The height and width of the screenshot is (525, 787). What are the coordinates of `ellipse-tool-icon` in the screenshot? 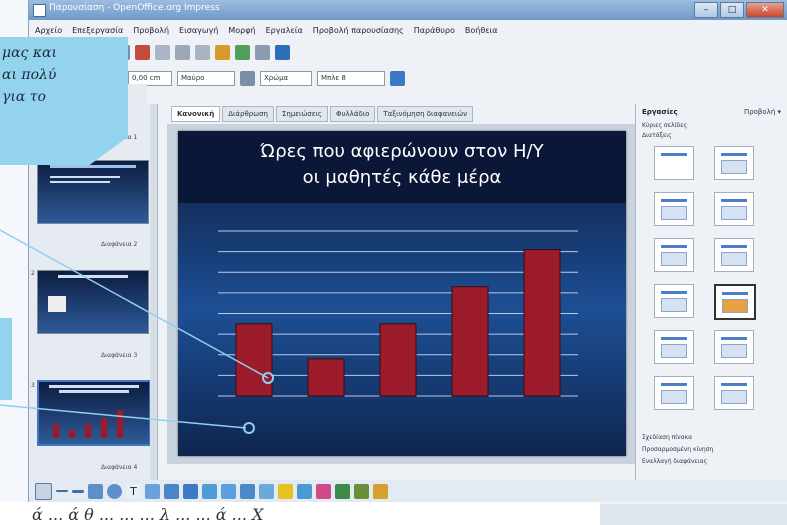 It's located at (114, 491).